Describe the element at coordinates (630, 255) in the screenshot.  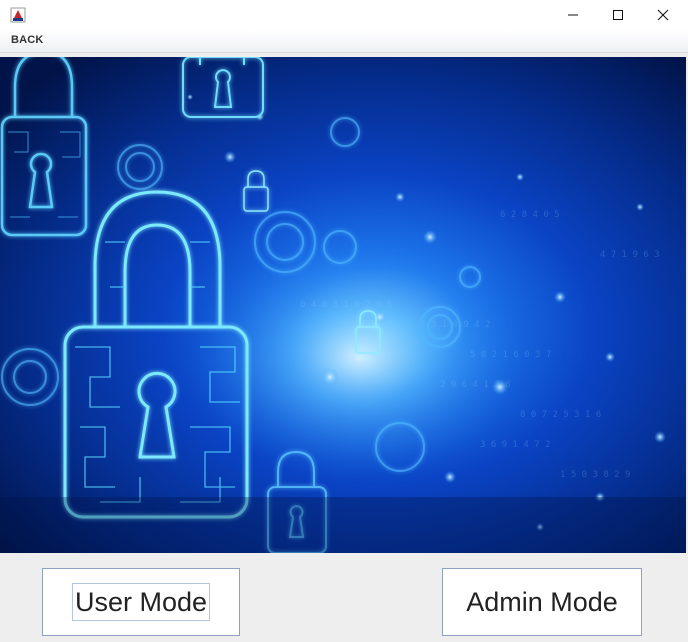
I see `svg-text: 4 7 1 9 6 3` at that location.